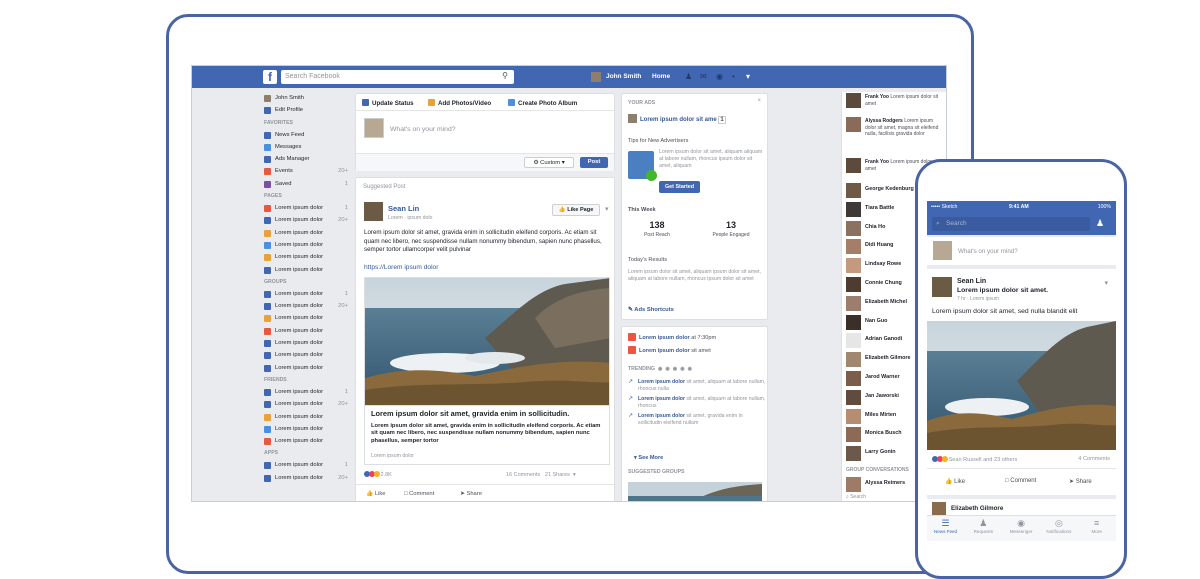  Describe the element at coordinates (1100, 223) in the screenshot. I see `friends-icon: ♟` at that location.